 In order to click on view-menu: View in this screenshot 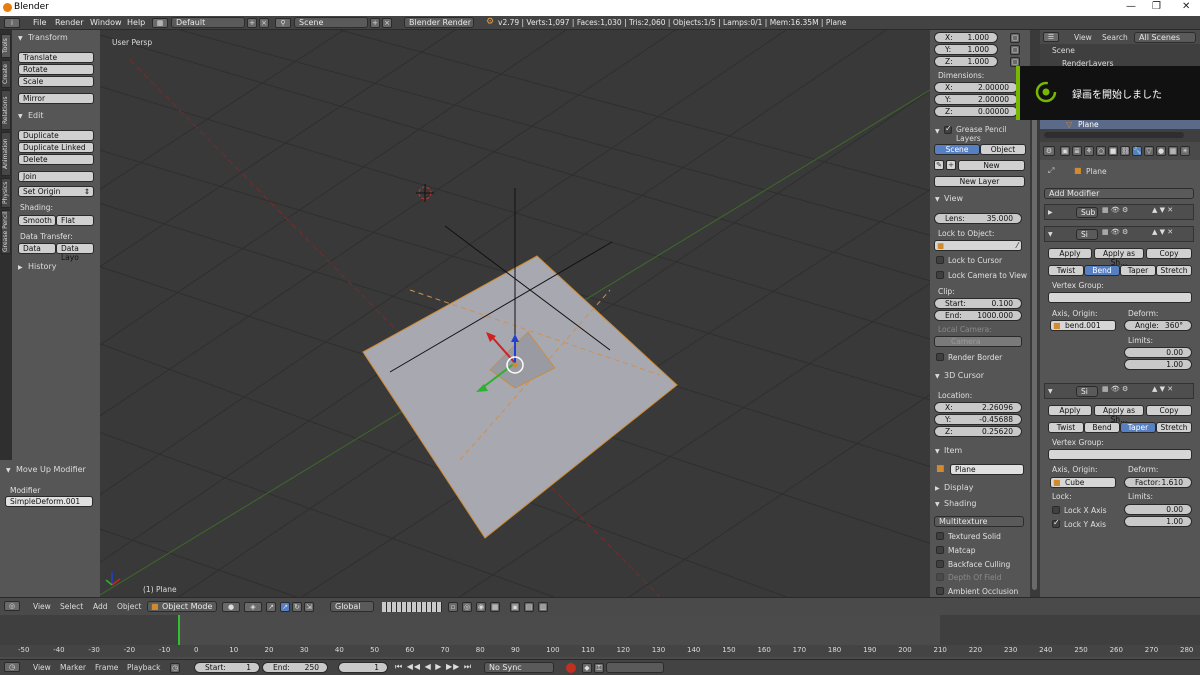, I will do `click(42, 606)`.